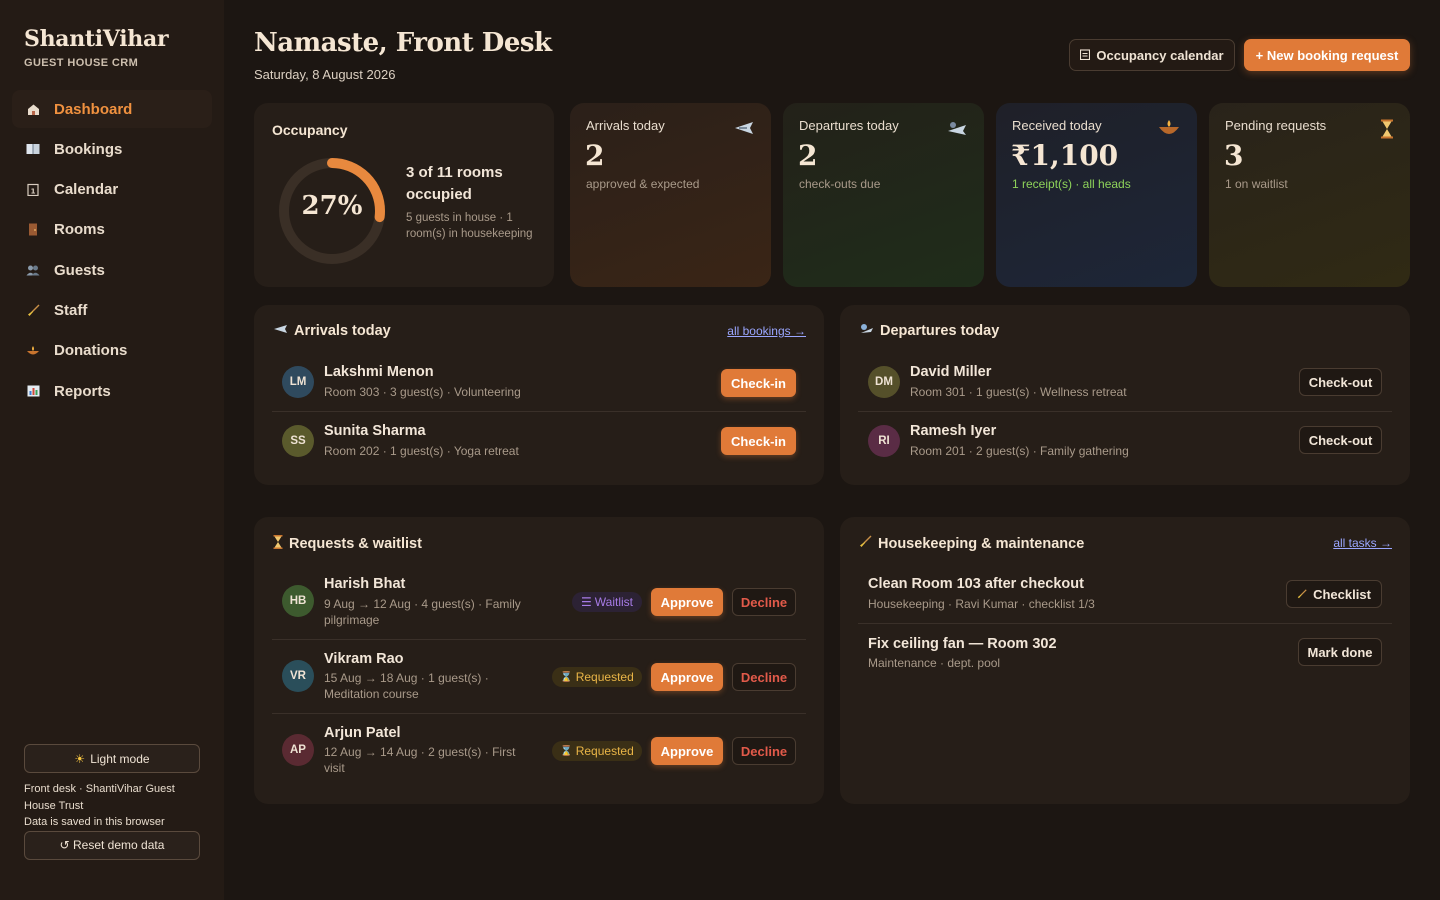  I want to click on avatar: VR, so click(298, 676).